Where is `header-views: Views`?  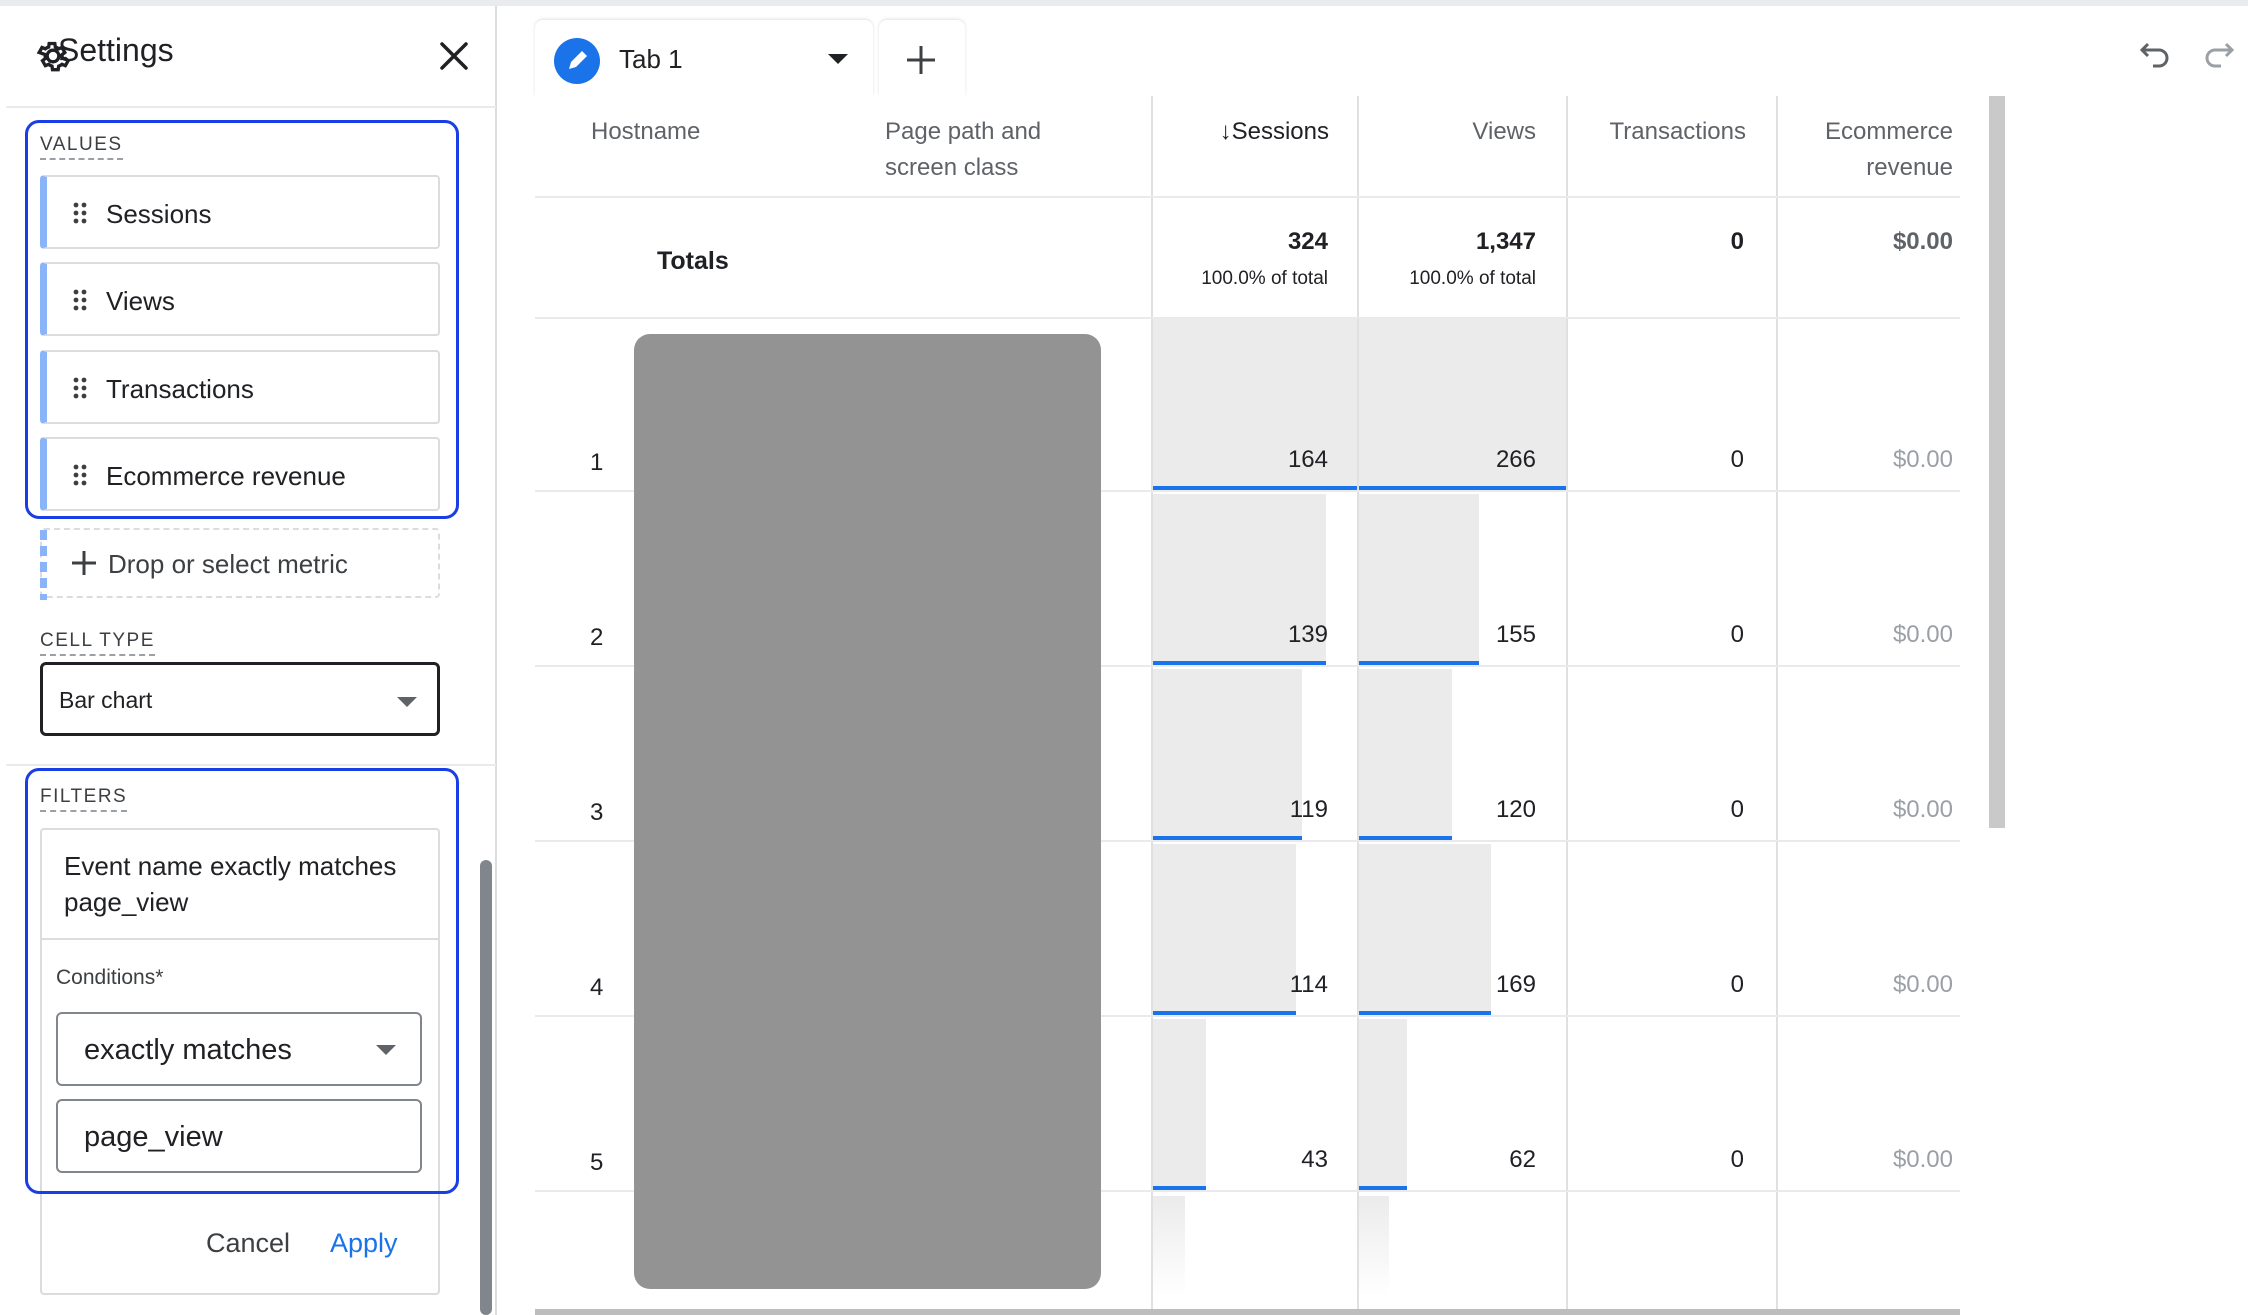
header-views: Views is located at coordinates (1468, 132).